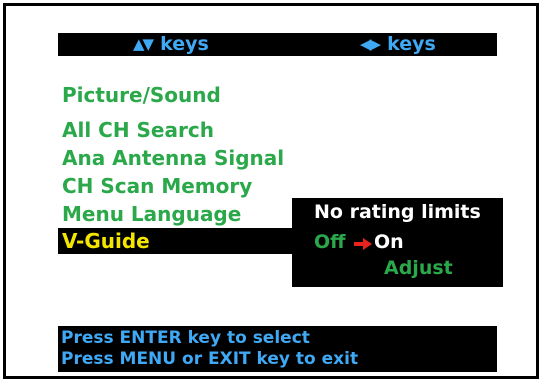 This screenshot has height=388, width=550. I want to click on menu-item-ch-scan-memory: CH Scan Memory, so click(178, 186).